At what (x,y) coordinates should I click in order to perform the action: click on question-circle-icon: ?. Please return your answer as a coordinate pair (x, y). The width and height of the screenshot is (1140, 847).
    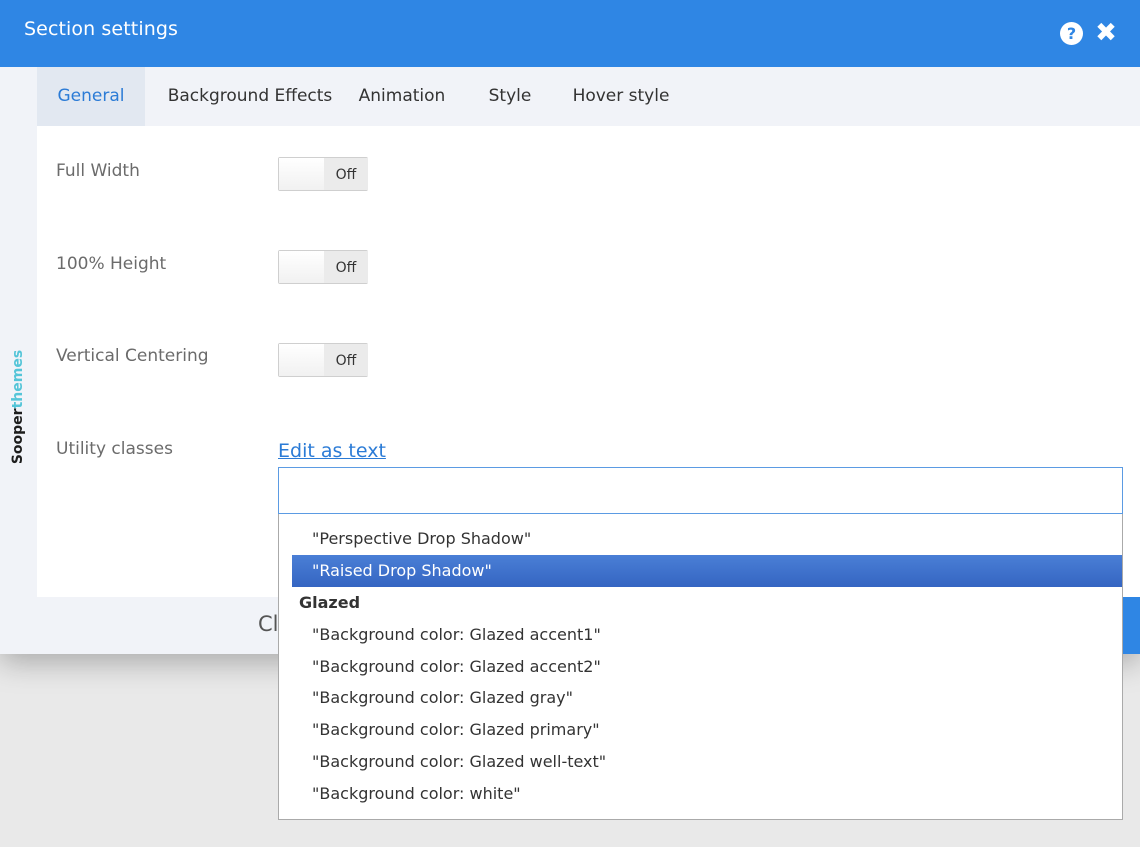
    Looking at the image, I should click on (1071, 33).